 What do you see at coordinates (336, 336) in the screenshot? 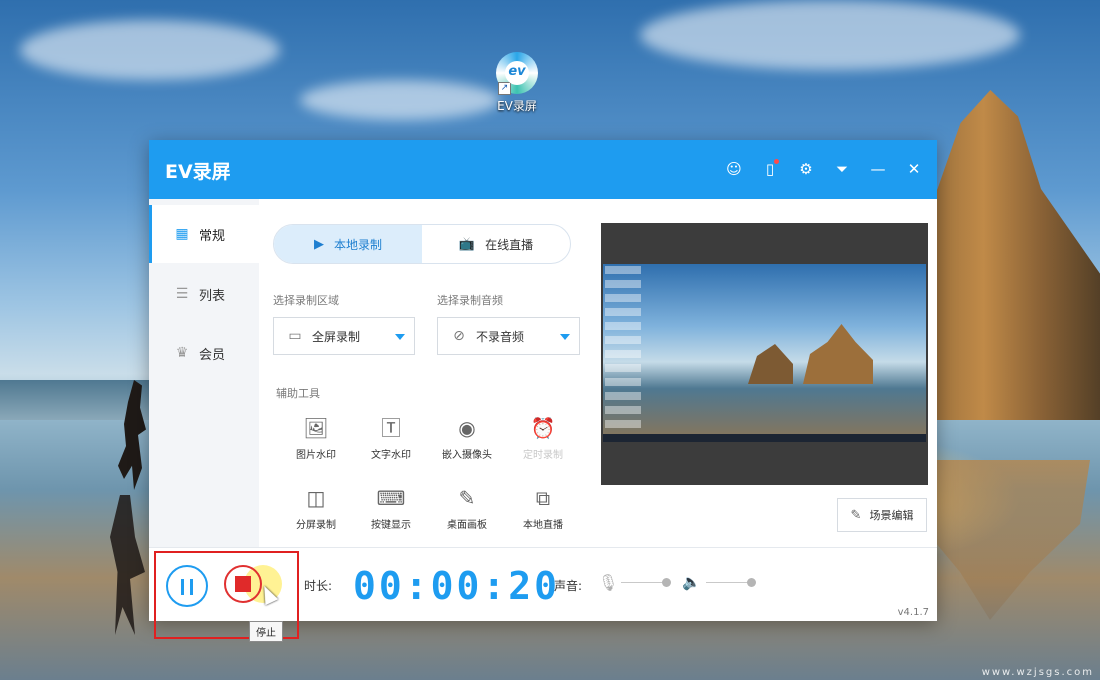
I see `region-value: 全屏录制` at bounding box center [336, 336].